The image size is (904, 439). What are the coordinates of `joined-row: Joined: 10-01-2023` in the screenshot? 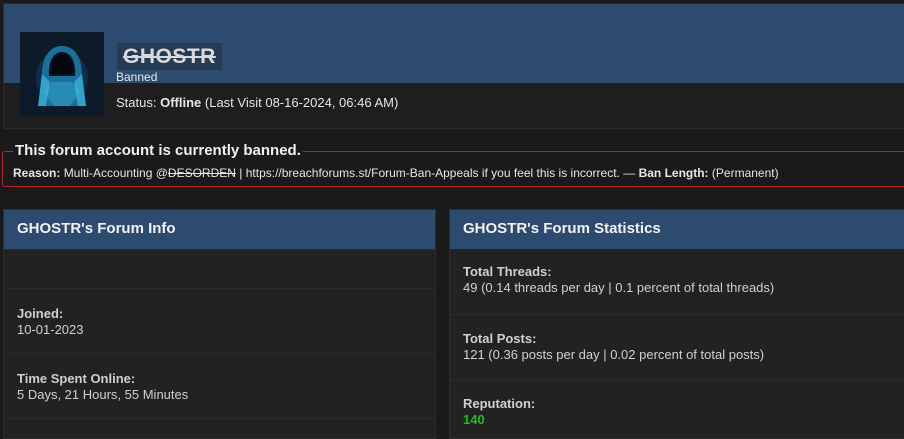 It's located at (219, 321).